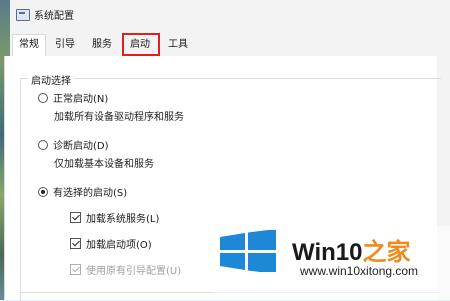 The image size is (450, 301). I want to click on normal-startup-label: 正常启动(N), so click(81, 99).